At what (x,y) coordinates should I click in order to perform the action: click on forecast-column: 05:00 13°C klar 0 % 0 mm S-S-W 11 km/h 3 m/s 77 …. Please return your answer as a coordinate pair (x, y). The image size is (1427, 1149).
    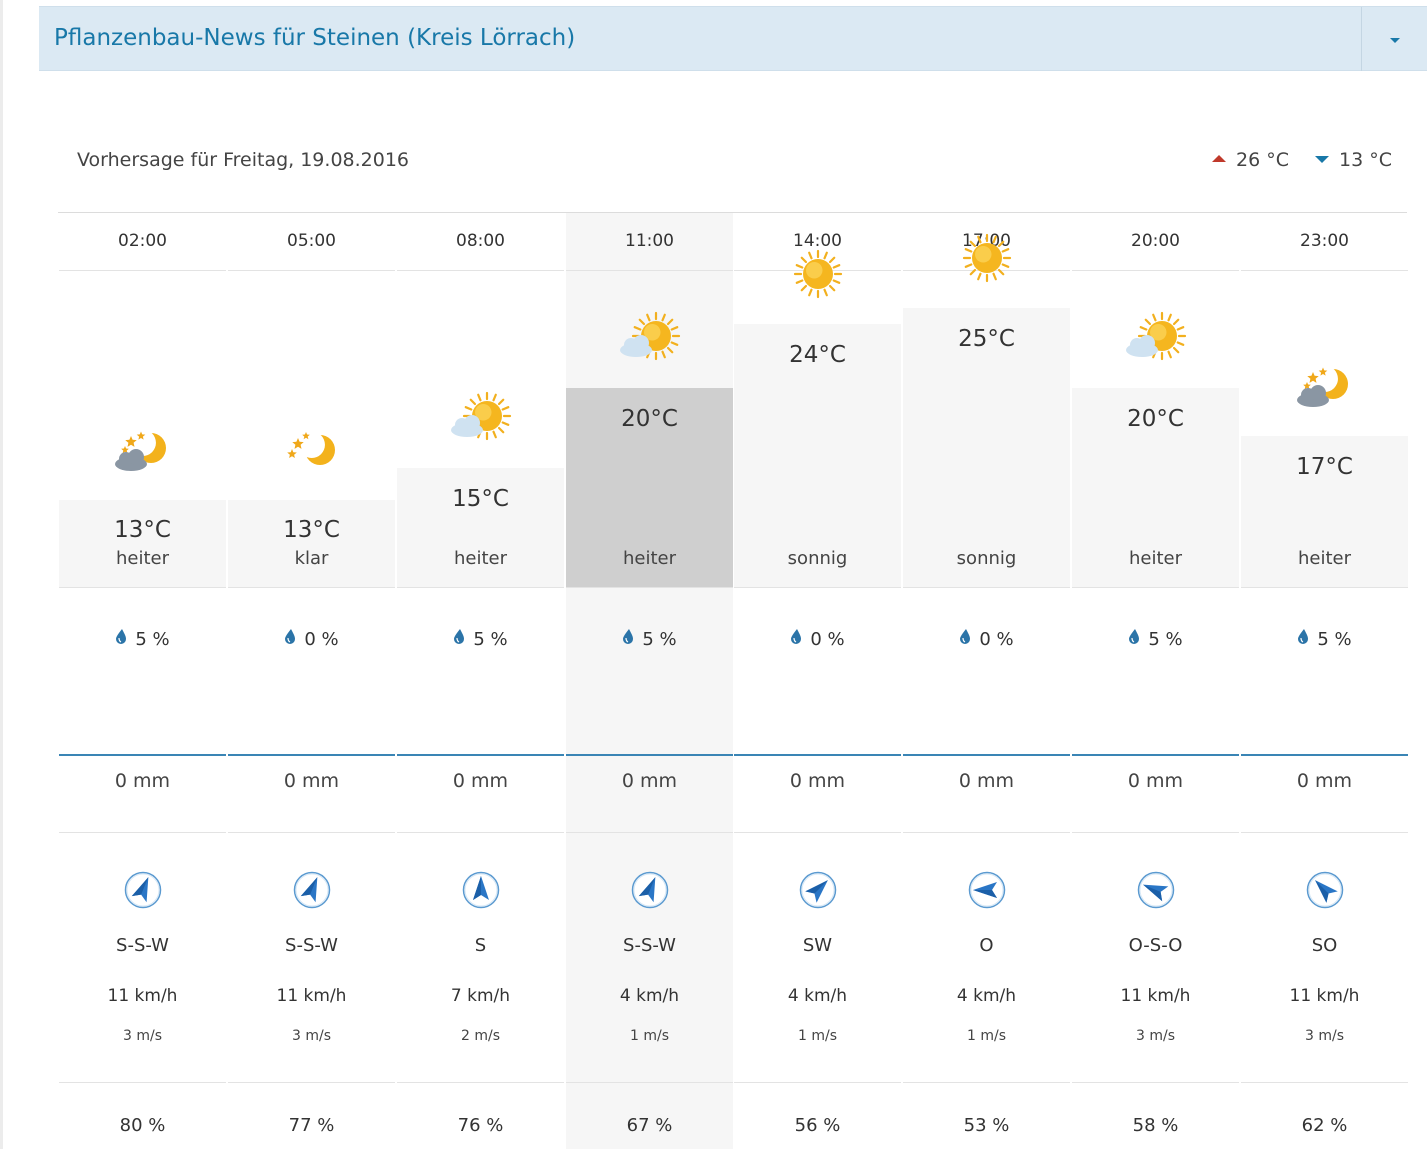
    Looking at the image, I should click on (311, 681).